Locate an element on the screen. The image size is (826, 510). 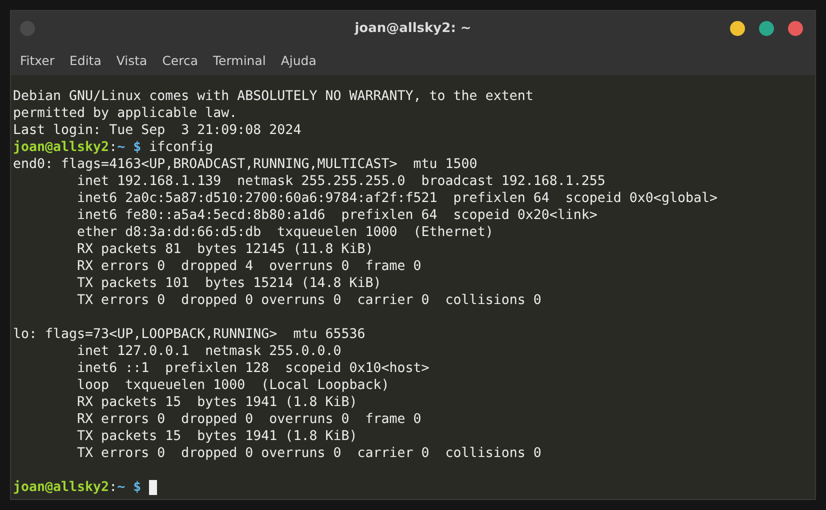
output-line: inet 192.168.1.139 netmask 255.255.255.0 broadcast 192.168.1.255 is located at coordinates (341, 181).